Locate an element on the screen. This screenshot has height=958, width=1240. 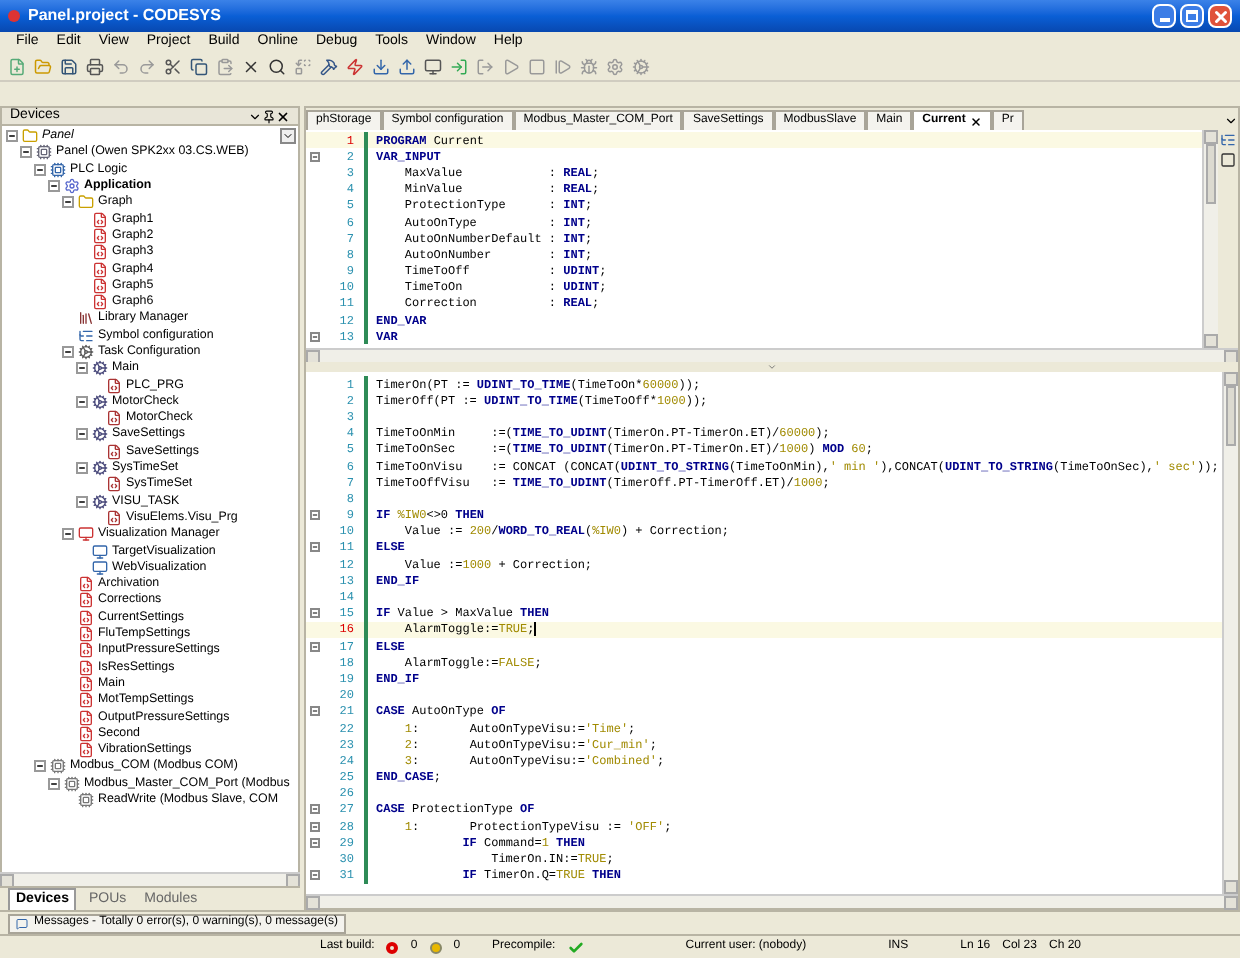
new-file-icon is located at coordinates (17, 67).